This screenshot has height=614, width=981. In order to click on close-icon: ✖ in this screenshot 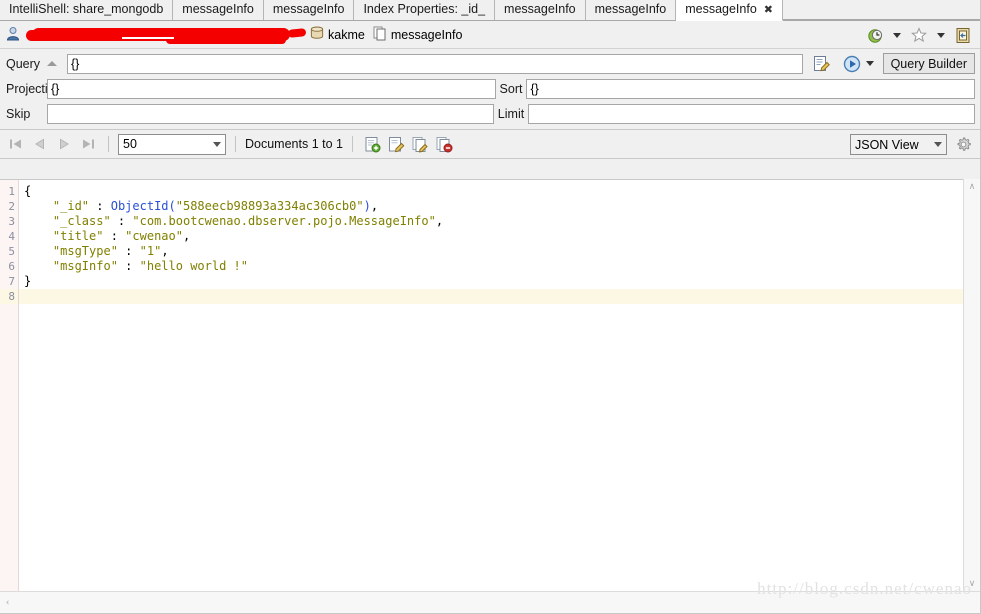, I will do `click(768, 10)`.